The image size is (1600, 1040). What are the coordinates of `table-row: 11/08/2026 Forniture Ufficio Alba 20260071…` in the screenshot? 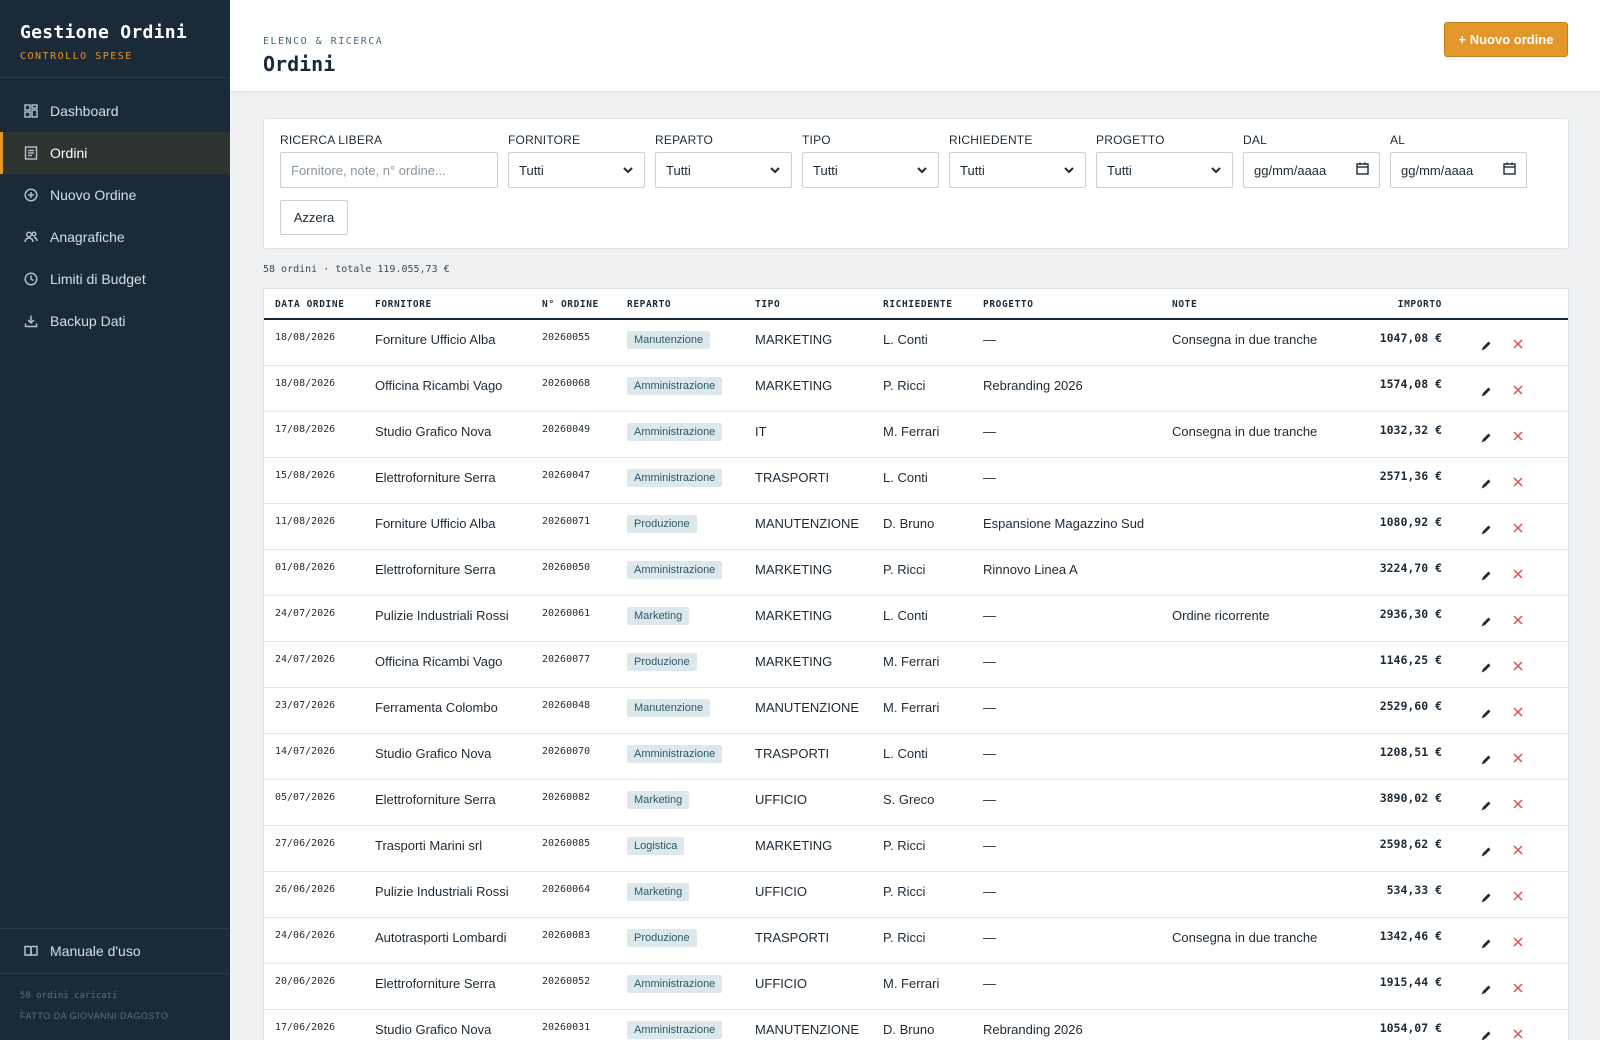 It's located at (916, 527).